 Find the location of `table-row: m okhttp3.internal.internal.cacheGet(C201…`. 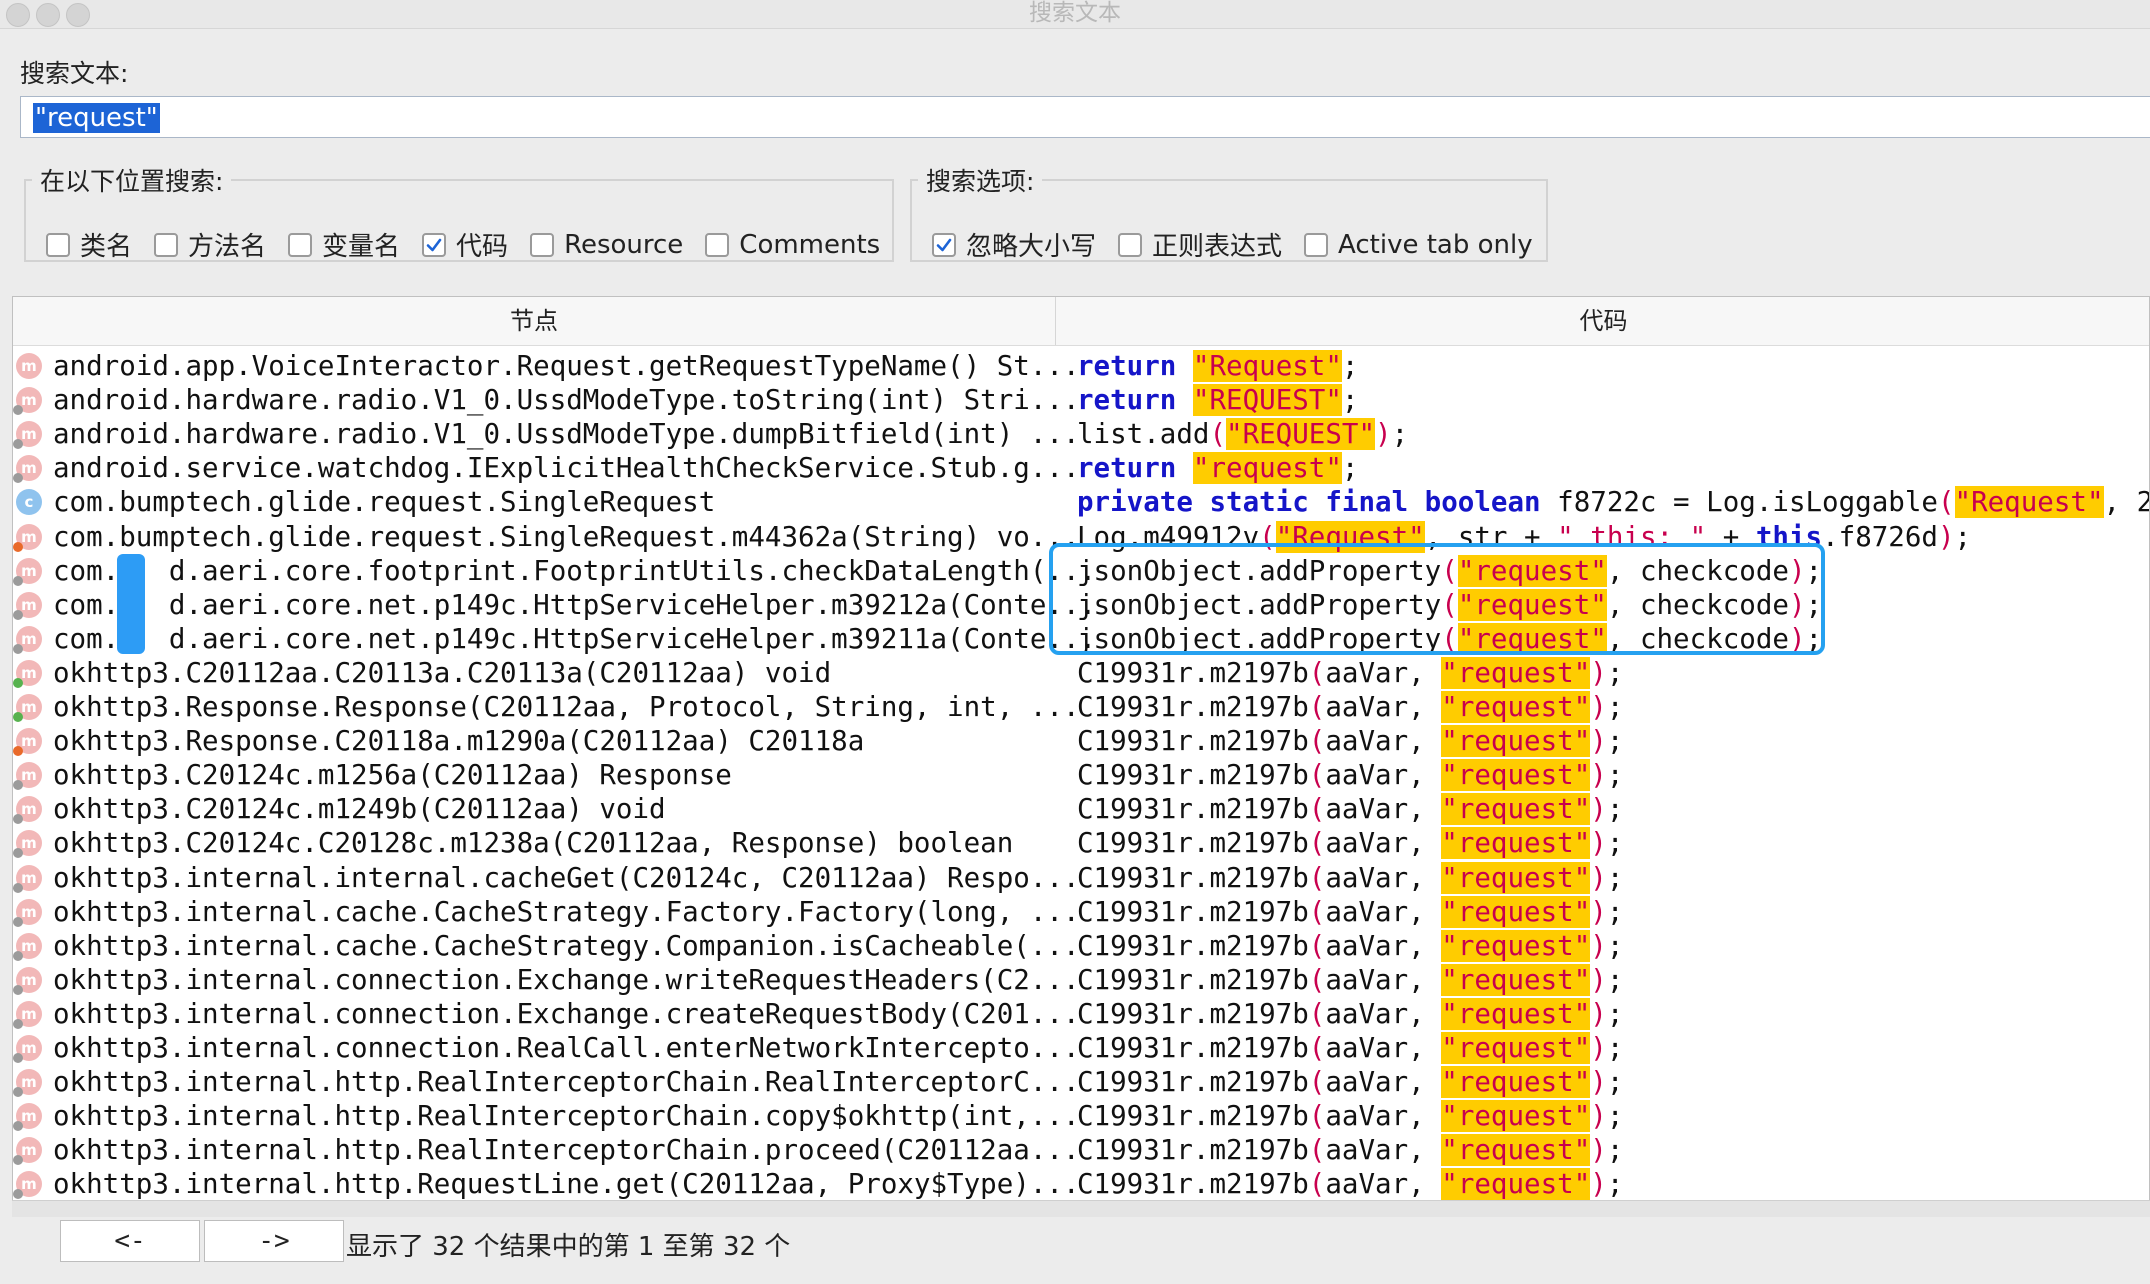

table-row: m okhttp3.internal.internal.cacheGet(C201… is located at coordinates (1081, 878).